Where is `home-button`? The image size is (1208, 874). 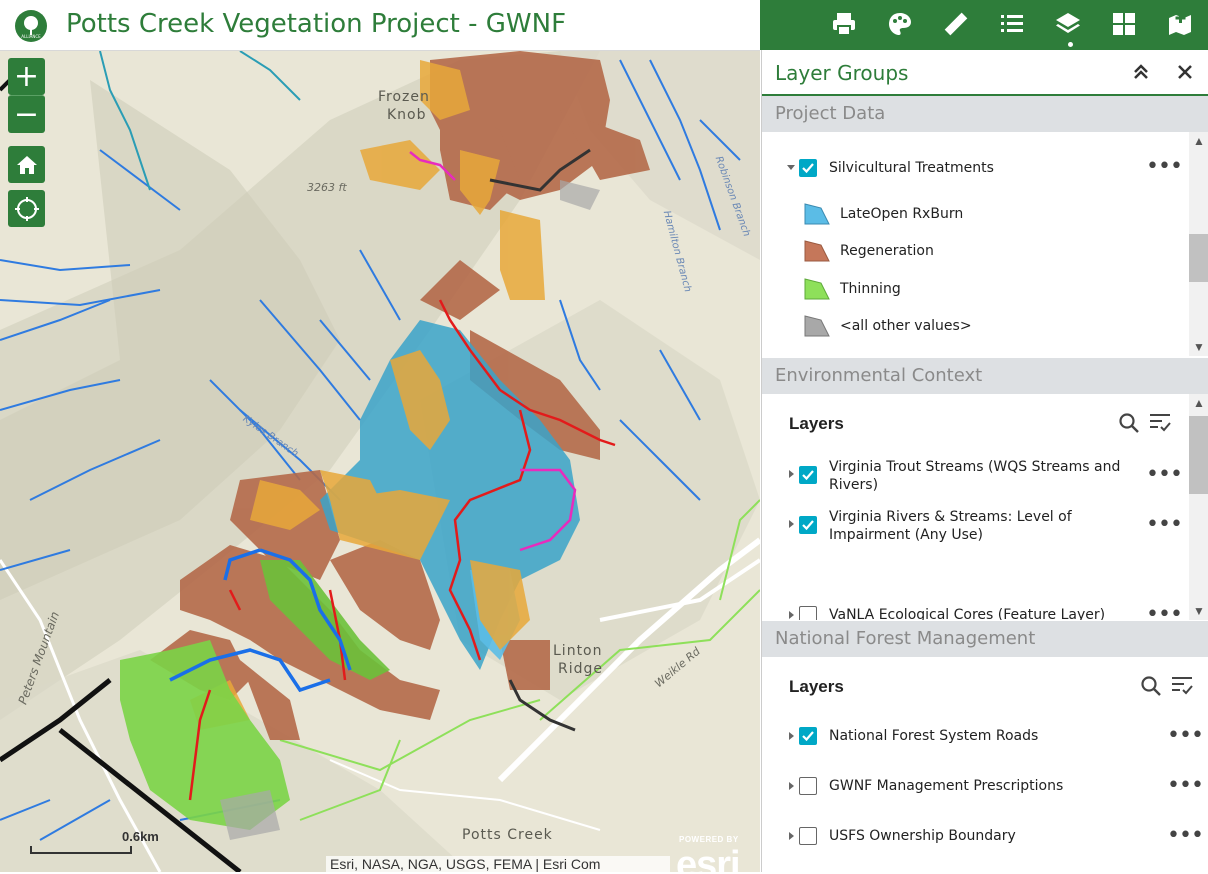
home-button is located at coordinates (26, 164).